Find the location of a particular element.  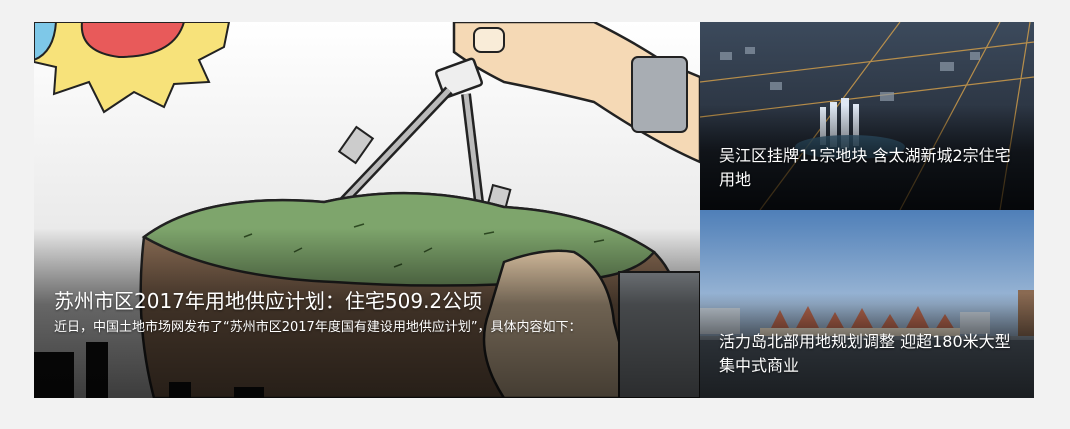

side-story-card: 吴江区挂牌11宗地块 含太湖新城2宗住宅用地 is located at coordinates (867, 116).